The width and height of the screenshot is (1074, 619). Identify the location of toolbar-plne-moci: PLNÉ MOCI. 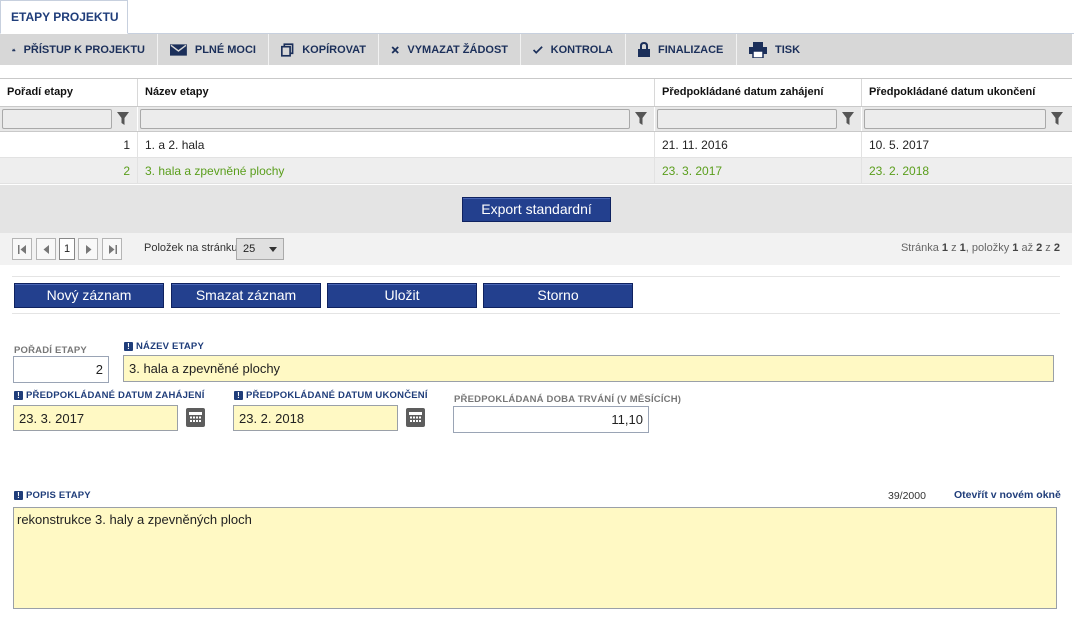
(213, 49).